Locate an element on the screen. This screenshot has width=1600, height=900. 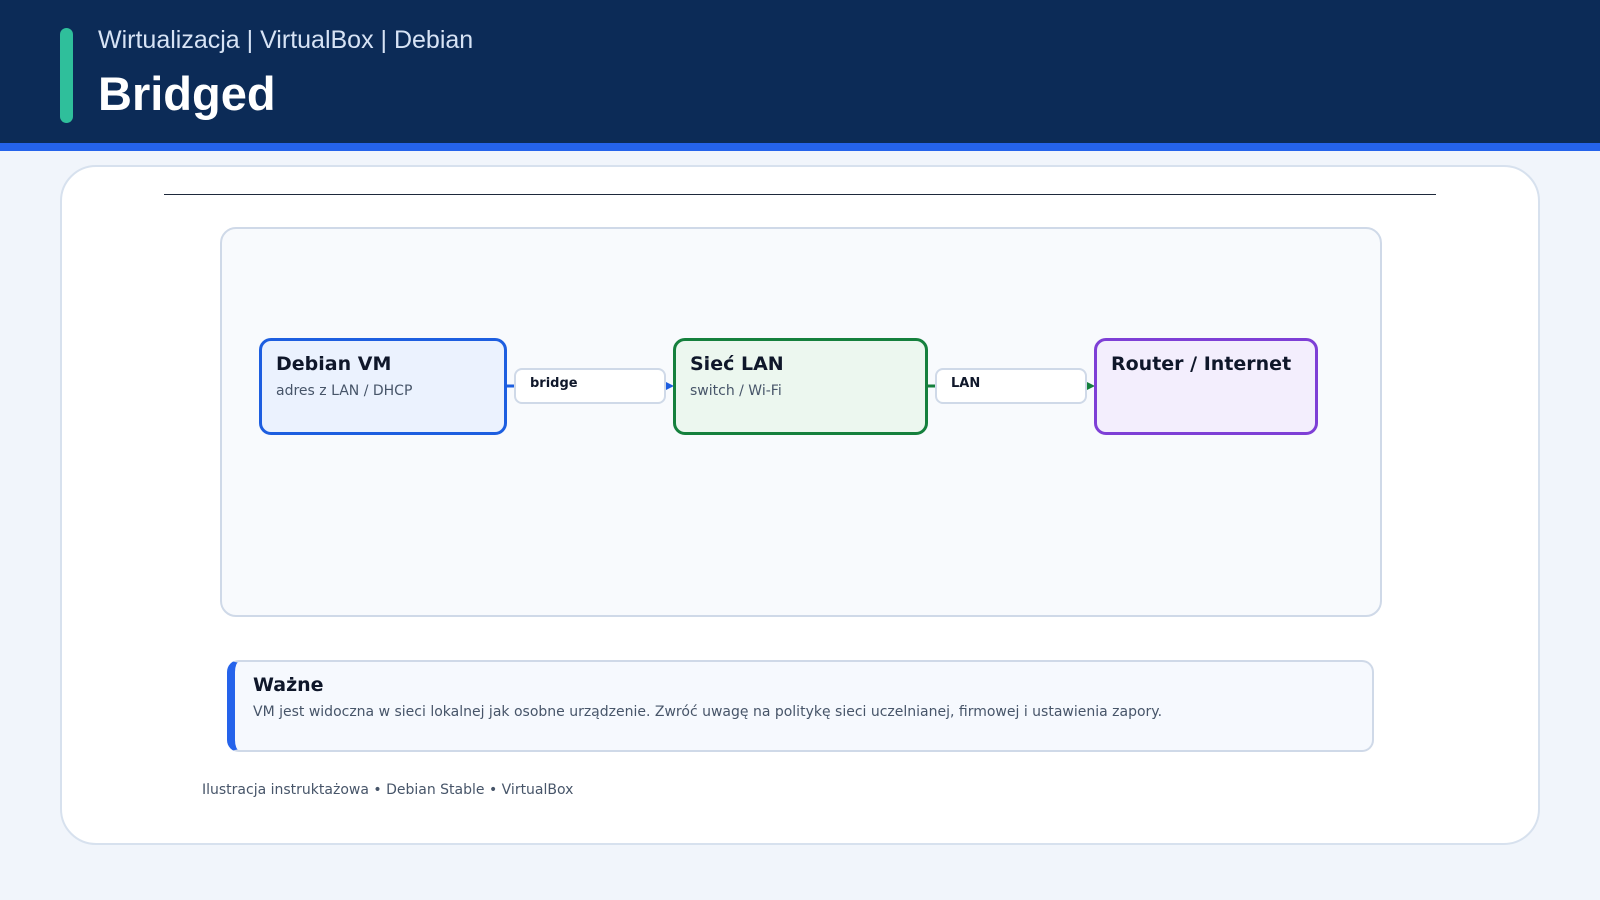
node-debian-vm: Debian VM adres z LAN / DHCP is located at coordinates (383, 386).